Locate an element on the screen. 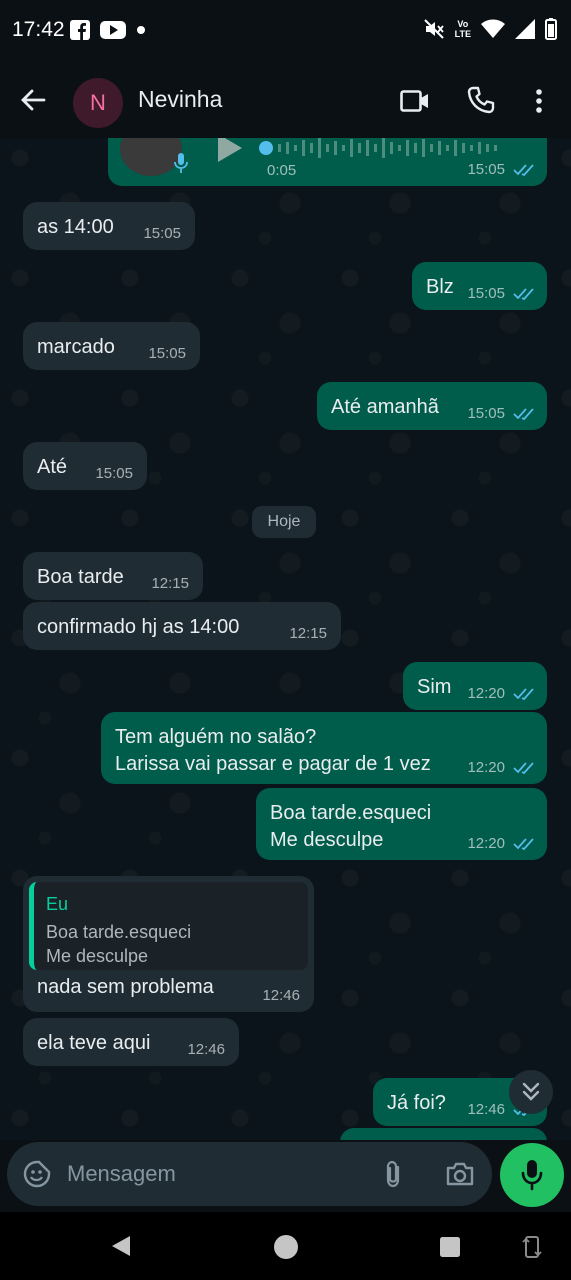  message-text: ela teve aqui is located at coordinates (94, 1043).